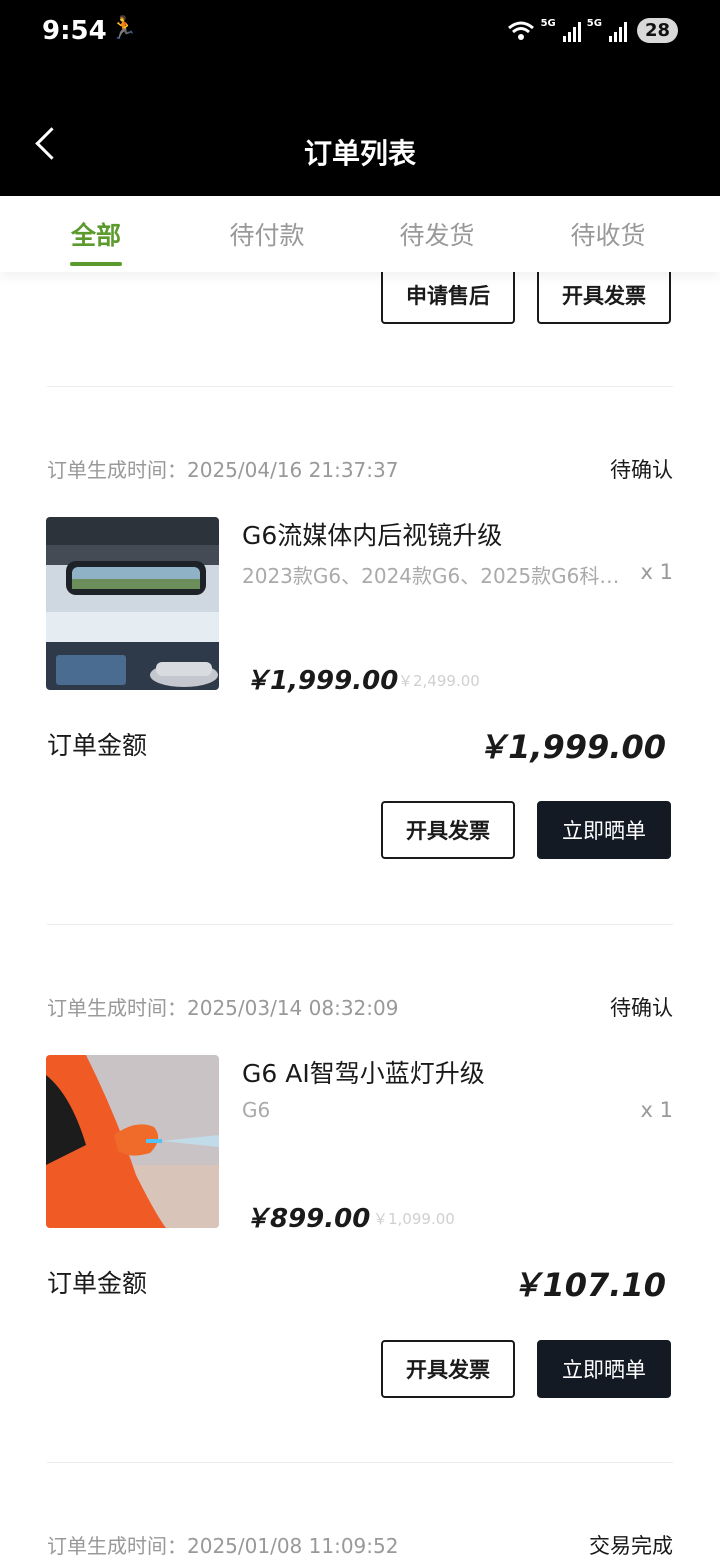  I want to click on after-sales-button: 申请售后, so click(448, 295).